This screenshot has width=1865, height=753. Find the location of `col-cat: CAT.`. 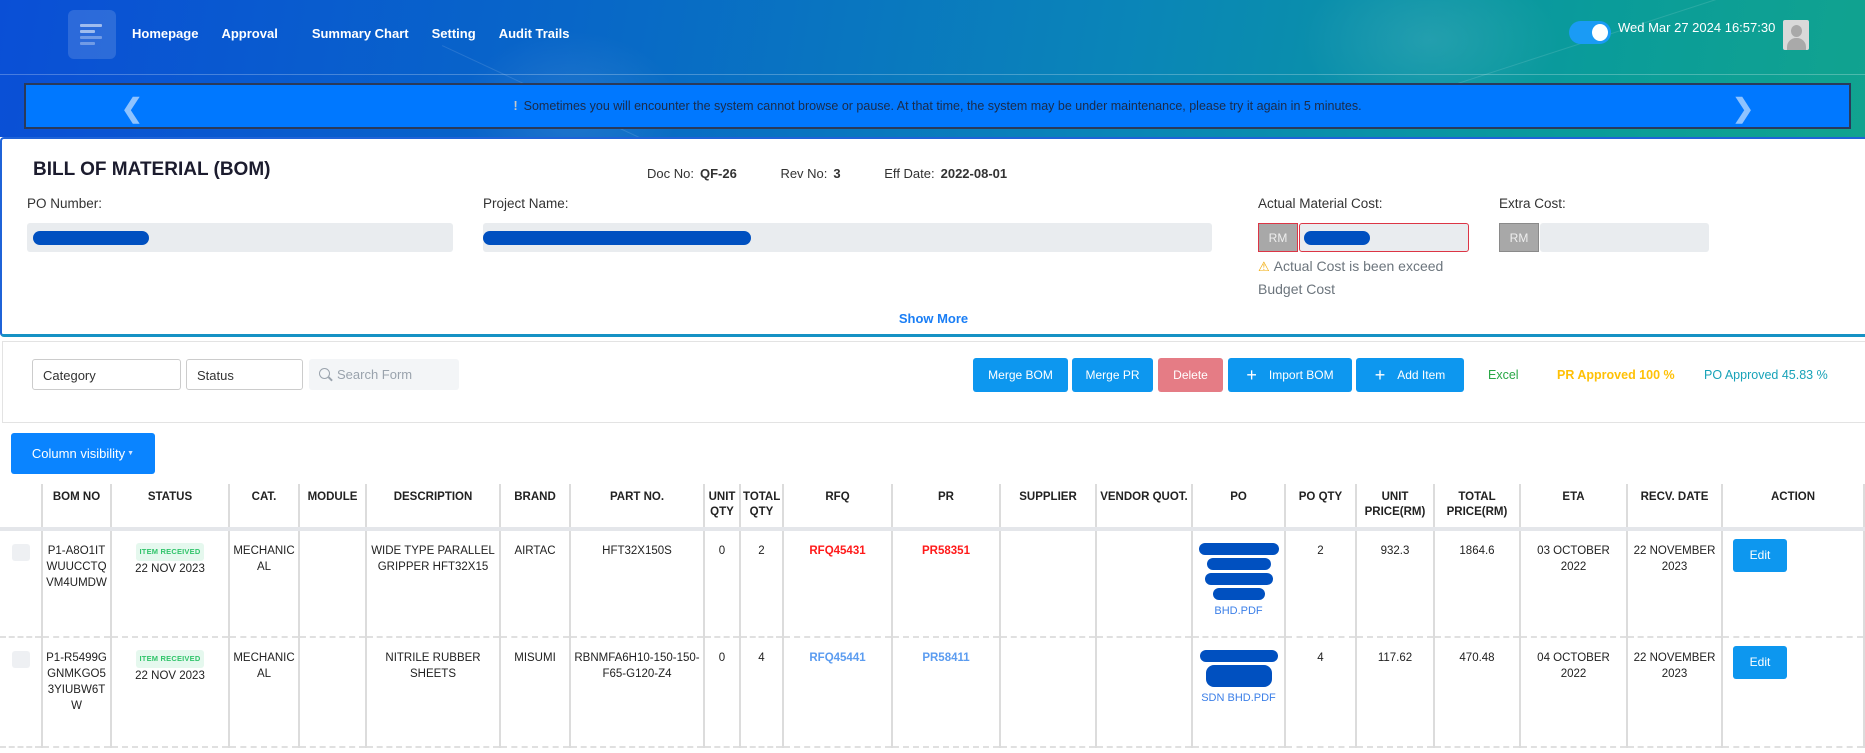

col-cat: CAT. is located at coordinates (264, 507).